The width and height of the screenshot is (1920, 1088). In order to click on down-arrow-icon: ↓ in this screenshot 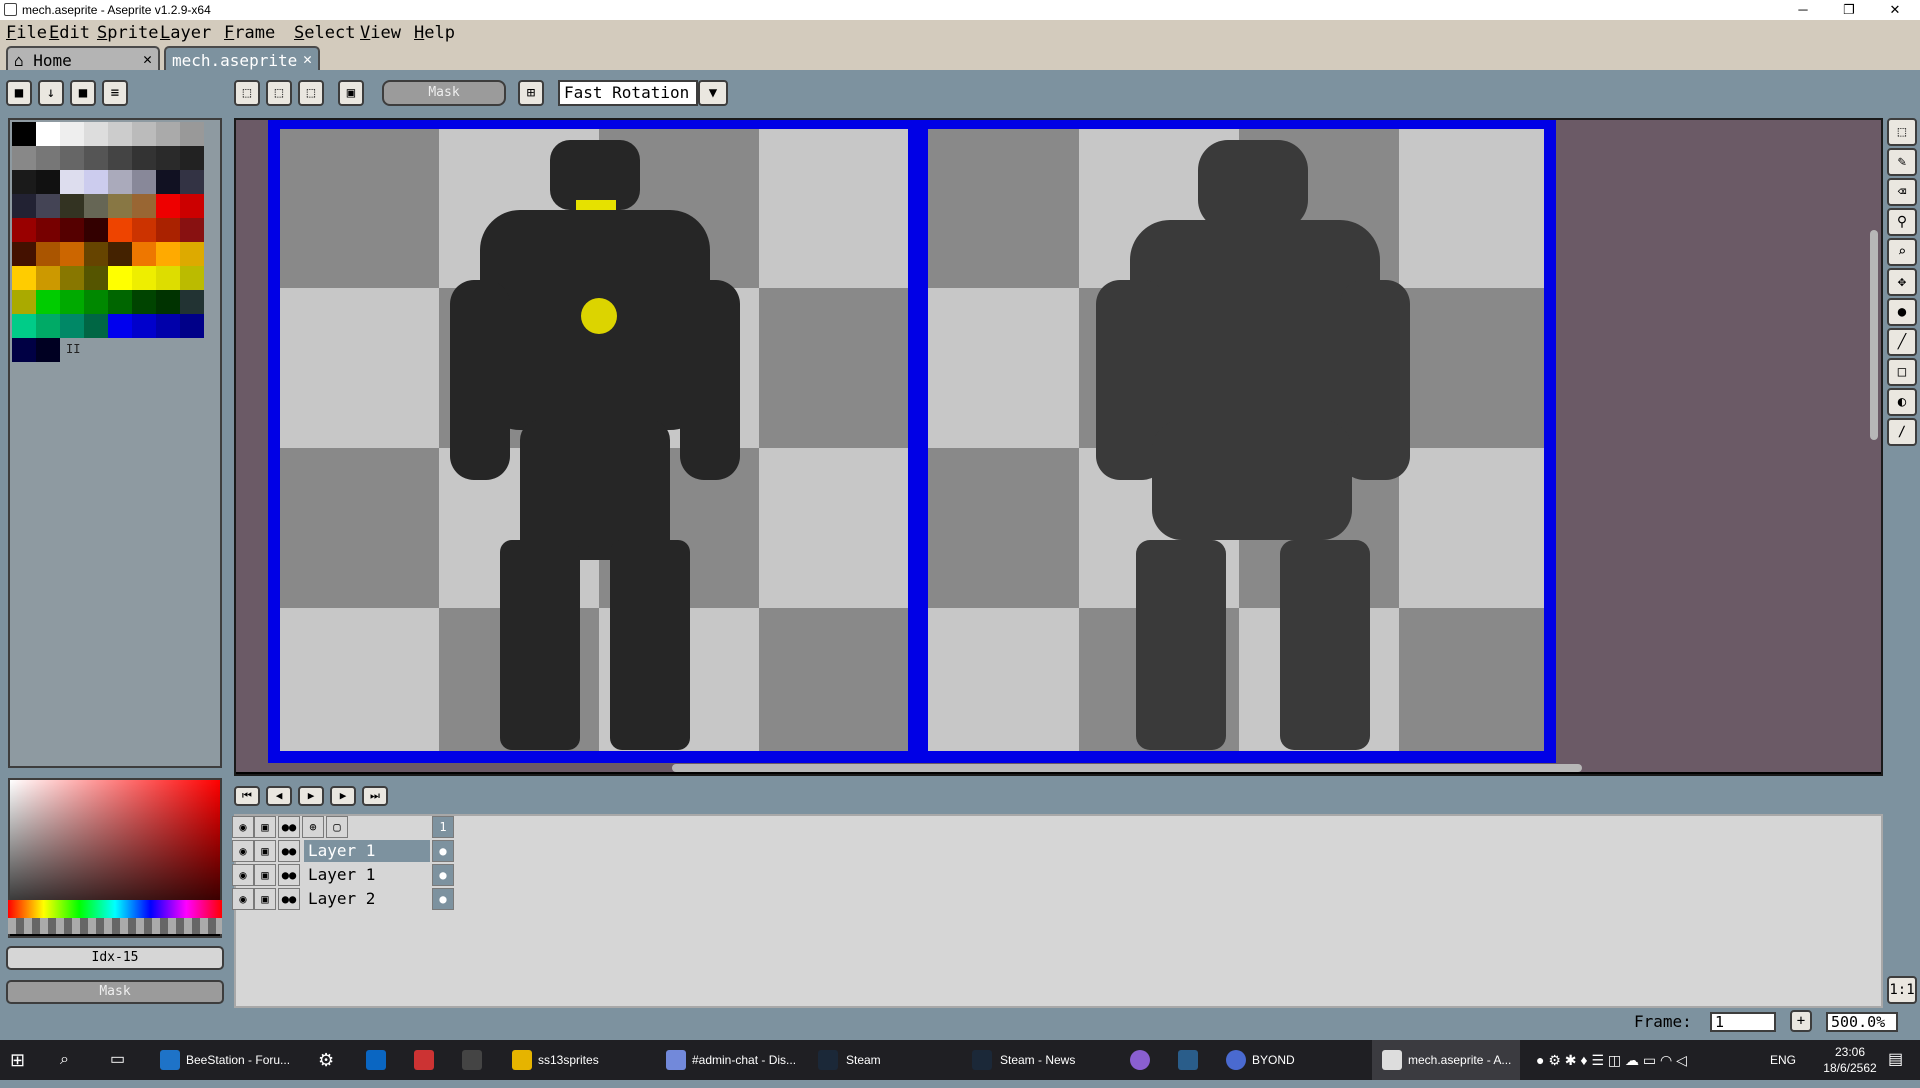, I will do `click(51, 93)`.